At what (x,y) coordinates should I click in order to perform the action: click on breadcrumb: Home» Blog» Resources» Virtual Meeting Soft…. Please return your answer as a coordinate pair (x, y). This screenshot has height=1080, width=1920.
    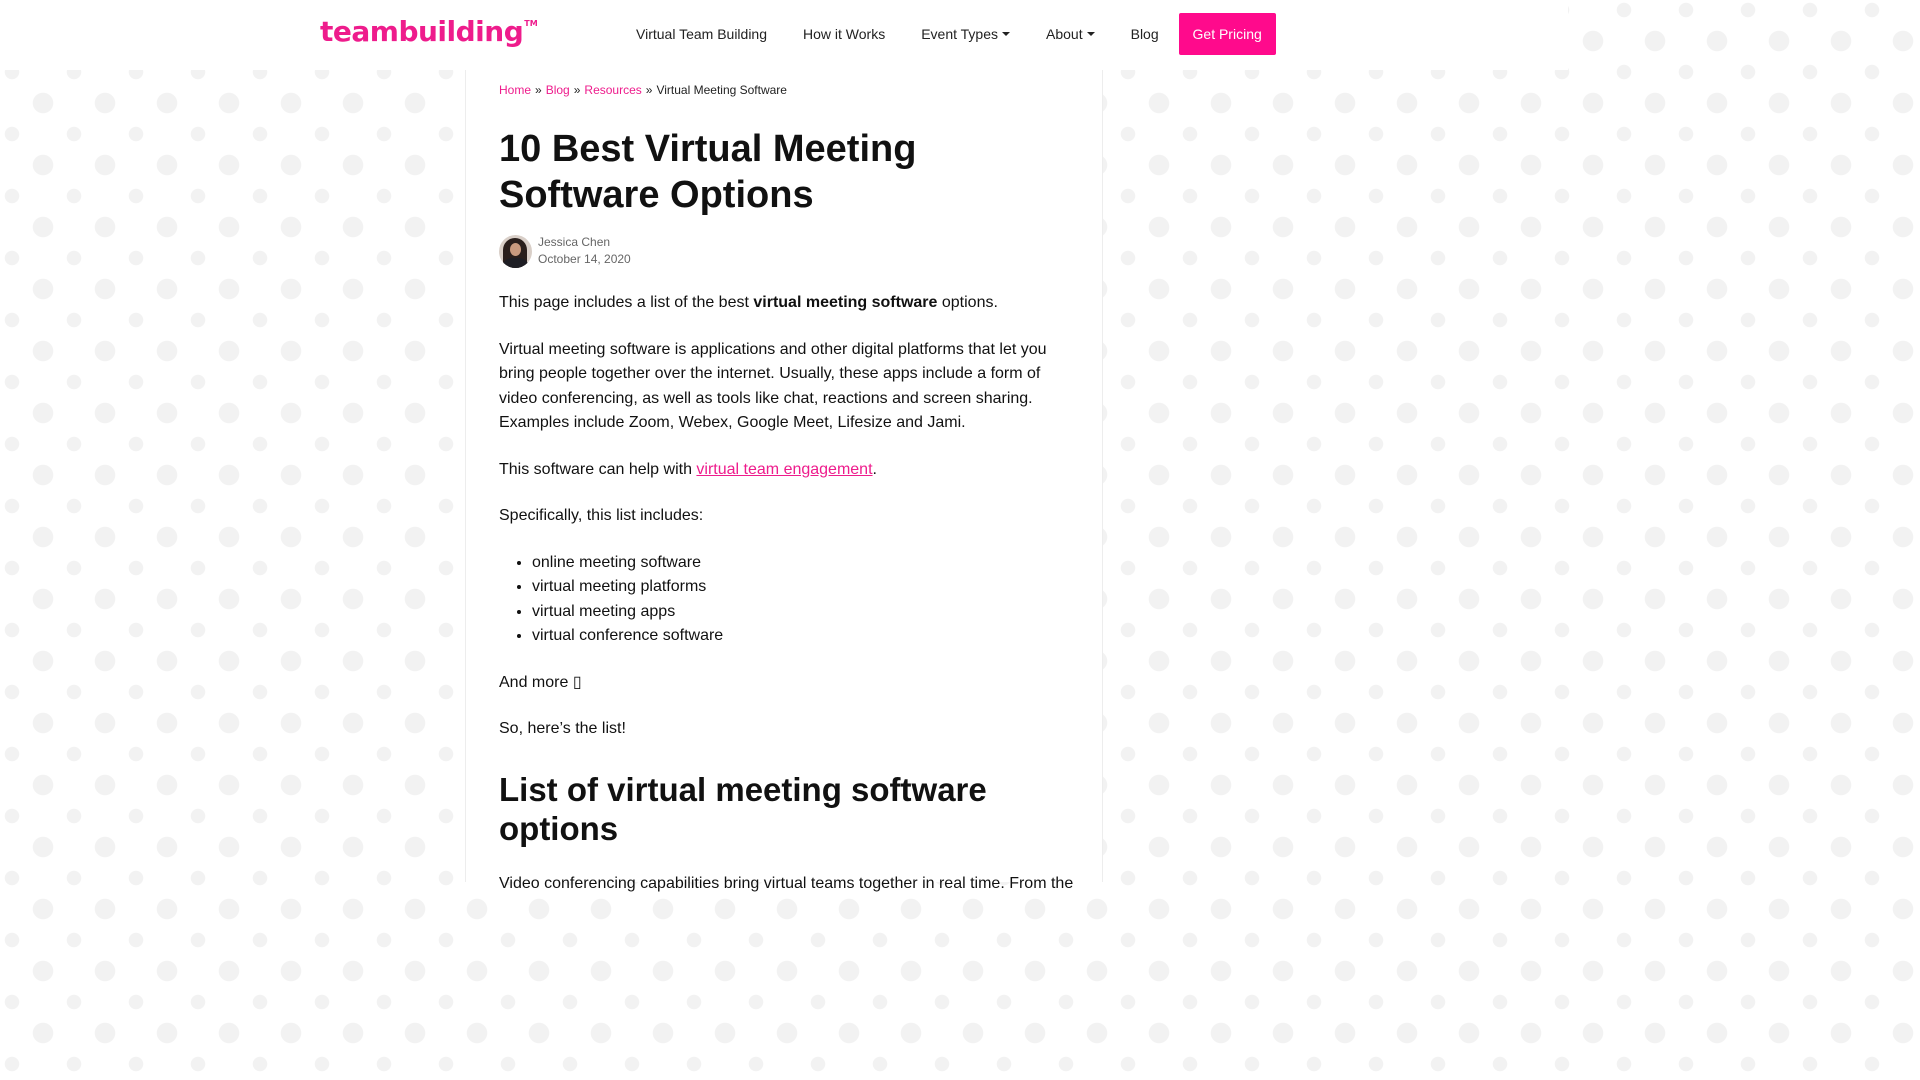
    Looking at the image, I should click on (789, 90).